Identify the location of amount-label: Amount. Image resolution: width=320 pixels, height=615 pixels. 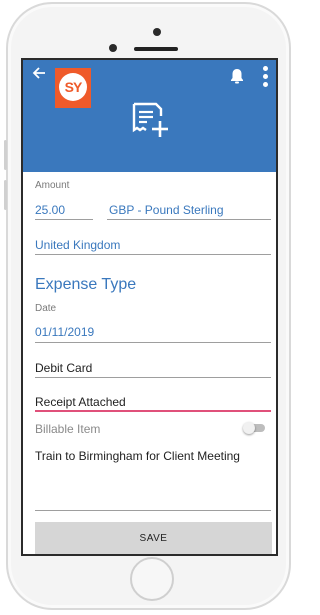
(52, 185).